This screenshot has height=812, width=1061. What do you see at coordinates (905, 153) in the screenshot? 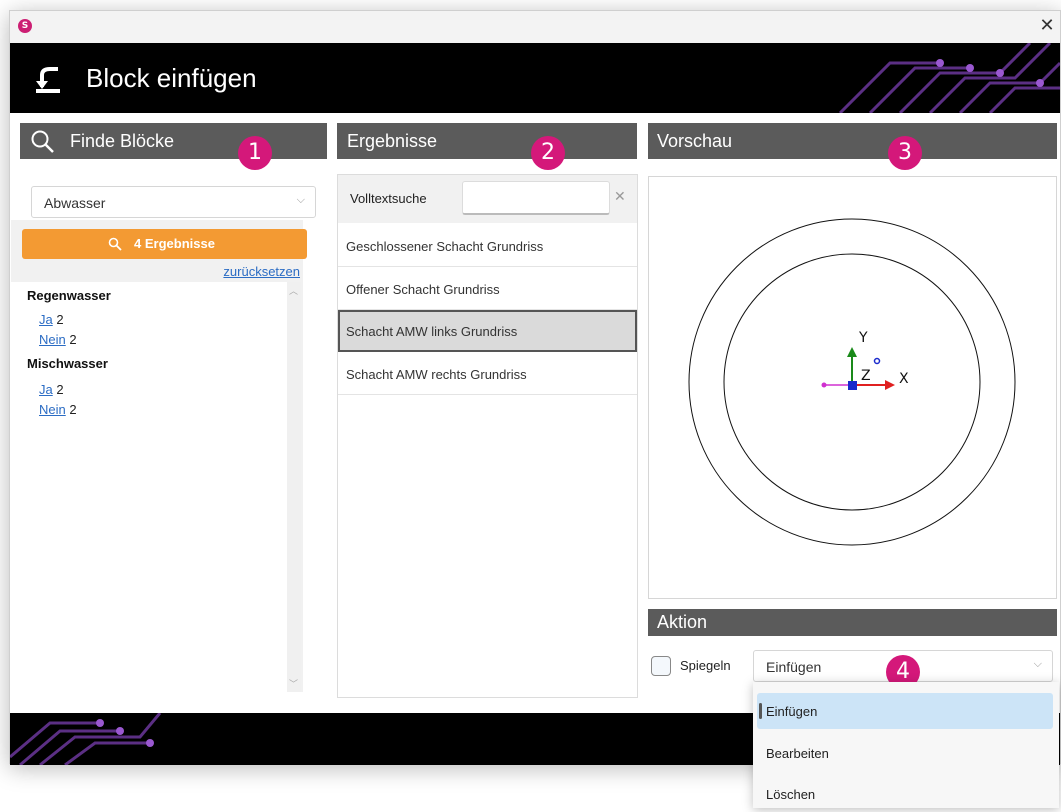
I see `step-badge-3: 3` at bounding box center [905, 153].